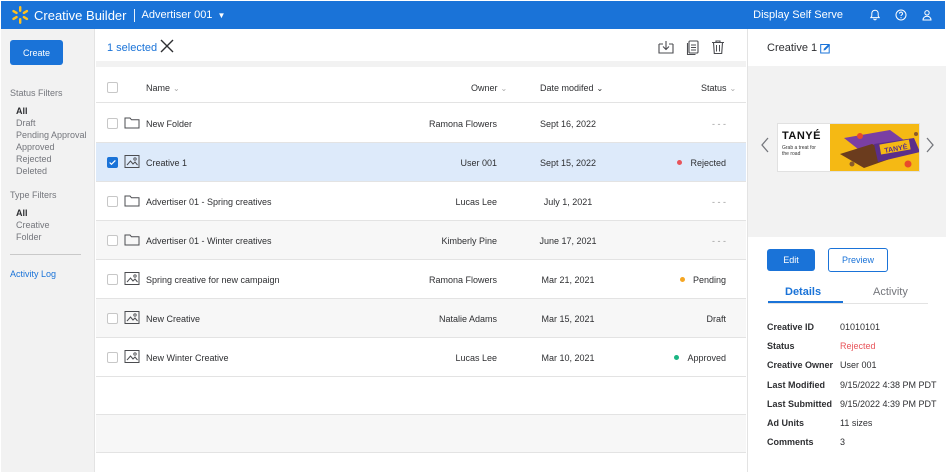 This screenshot has width=946, height=473. Describe the element at coordinates (421, 48) in the screenshot. I see `selection-action-bar: 1 selected` at that location.